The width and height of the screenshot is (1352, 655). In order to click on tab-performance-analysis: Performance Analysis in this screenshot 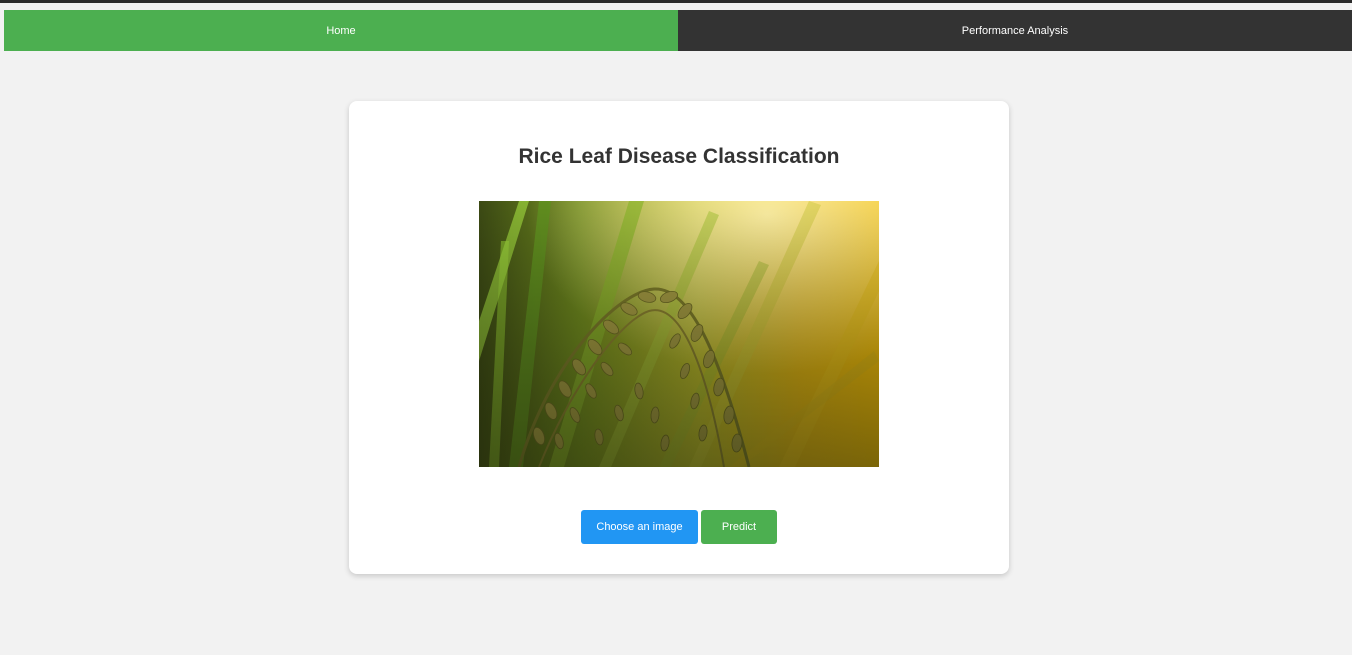, I will do `click(1015, 30)`.